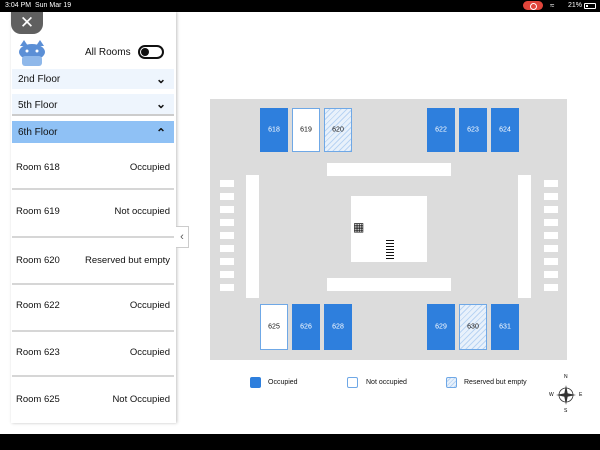 This screenshot has width=600, height=450. What do you see at coordinates (552, 5) in the screenshot?
I see `wifi-icon: ≈` at bounding box center [552, 5].